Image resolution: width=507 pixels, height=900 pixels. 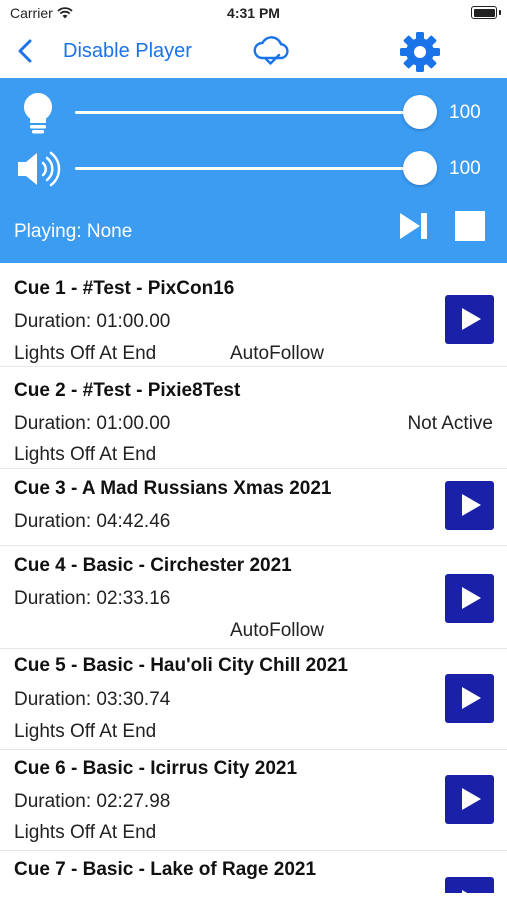 I want to click on cue-duration: Duration: 02:33.16, so click(x=92, y=598).